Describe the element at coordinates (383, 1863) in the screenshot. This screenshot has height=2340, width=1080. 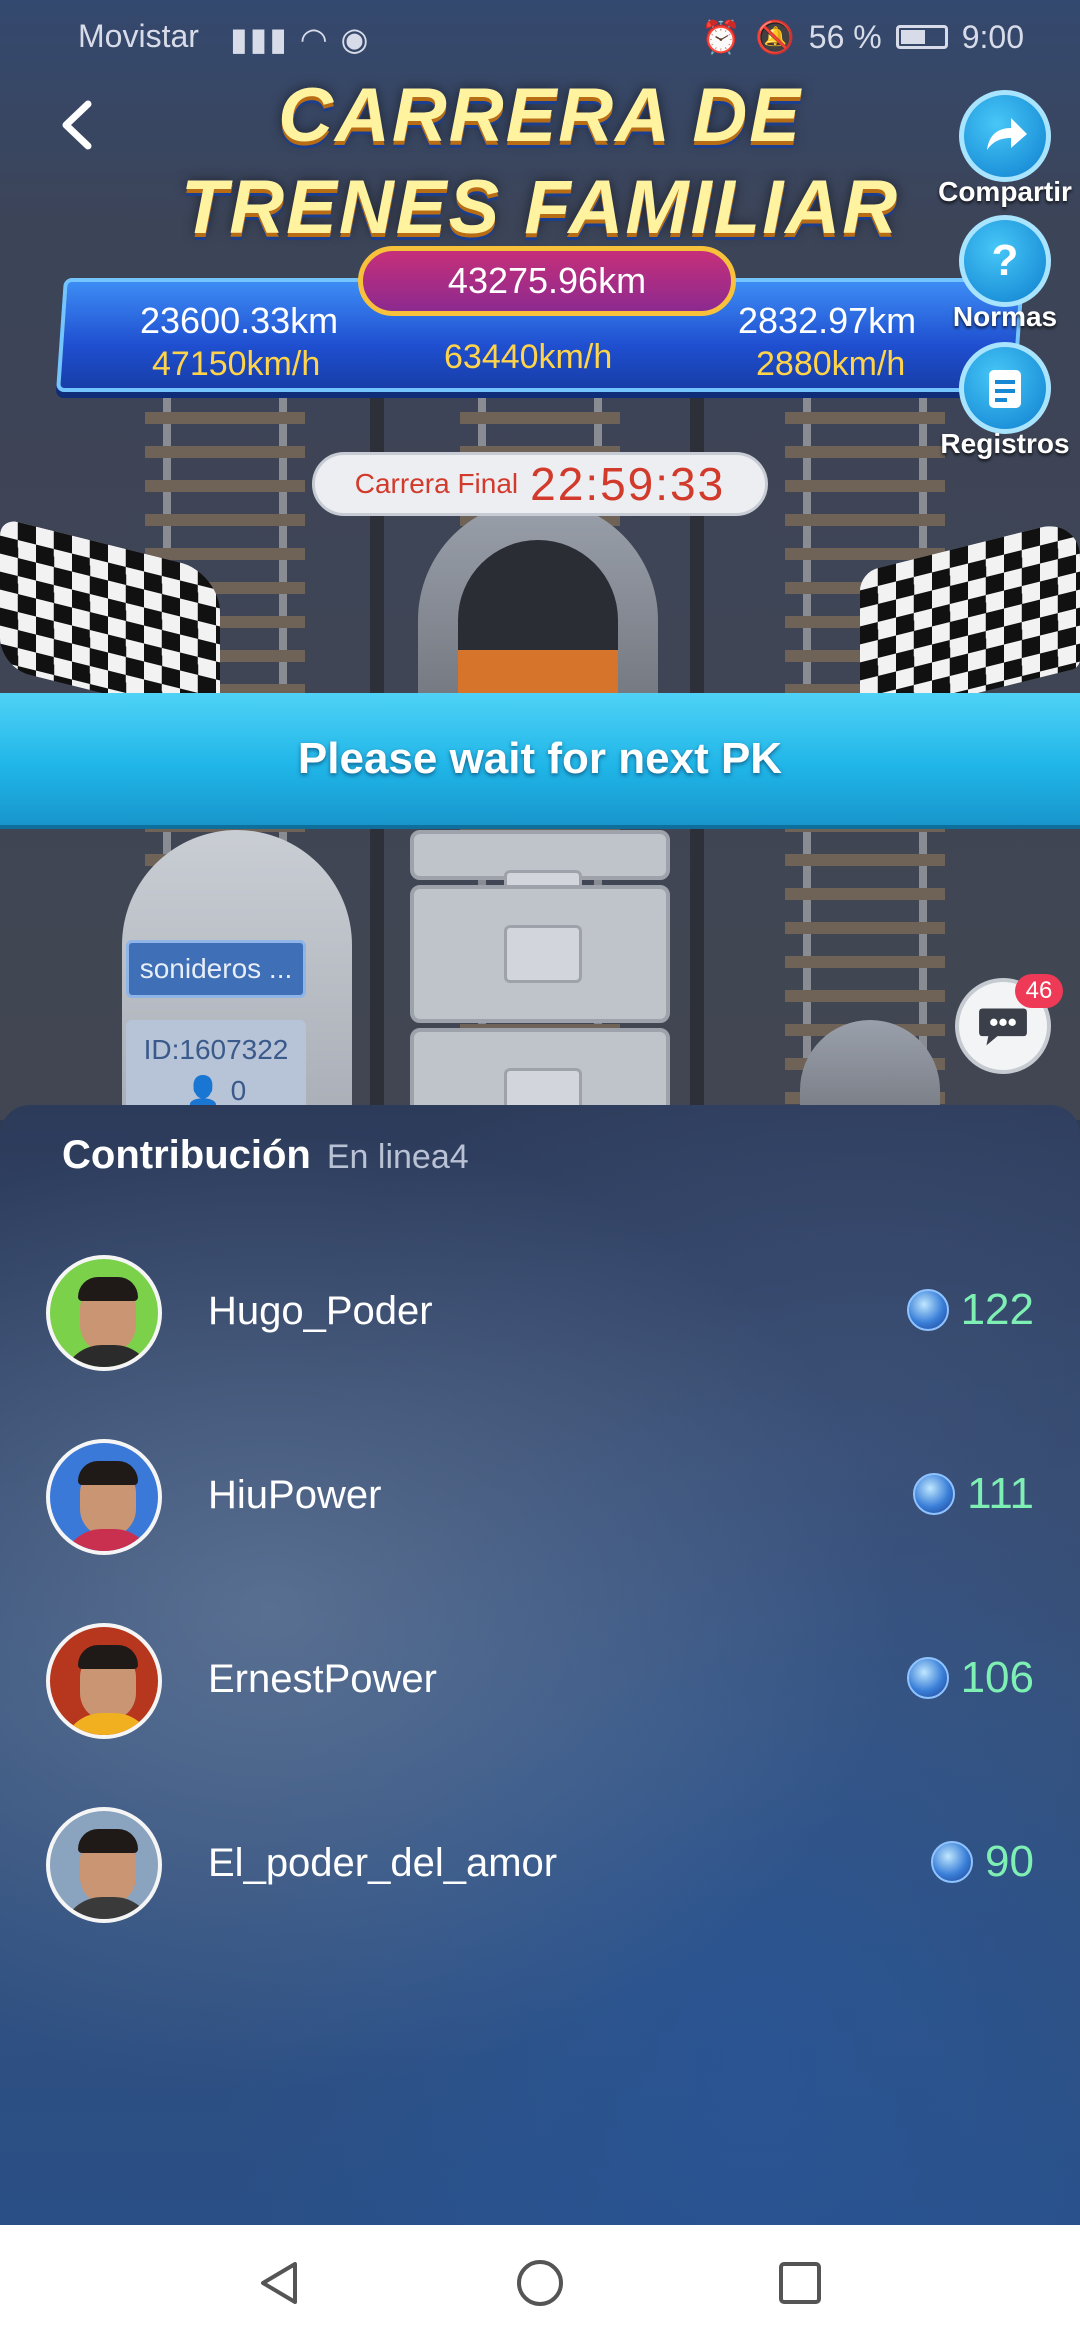
I see `contributor-name: El_poder_del_amor` at that location.